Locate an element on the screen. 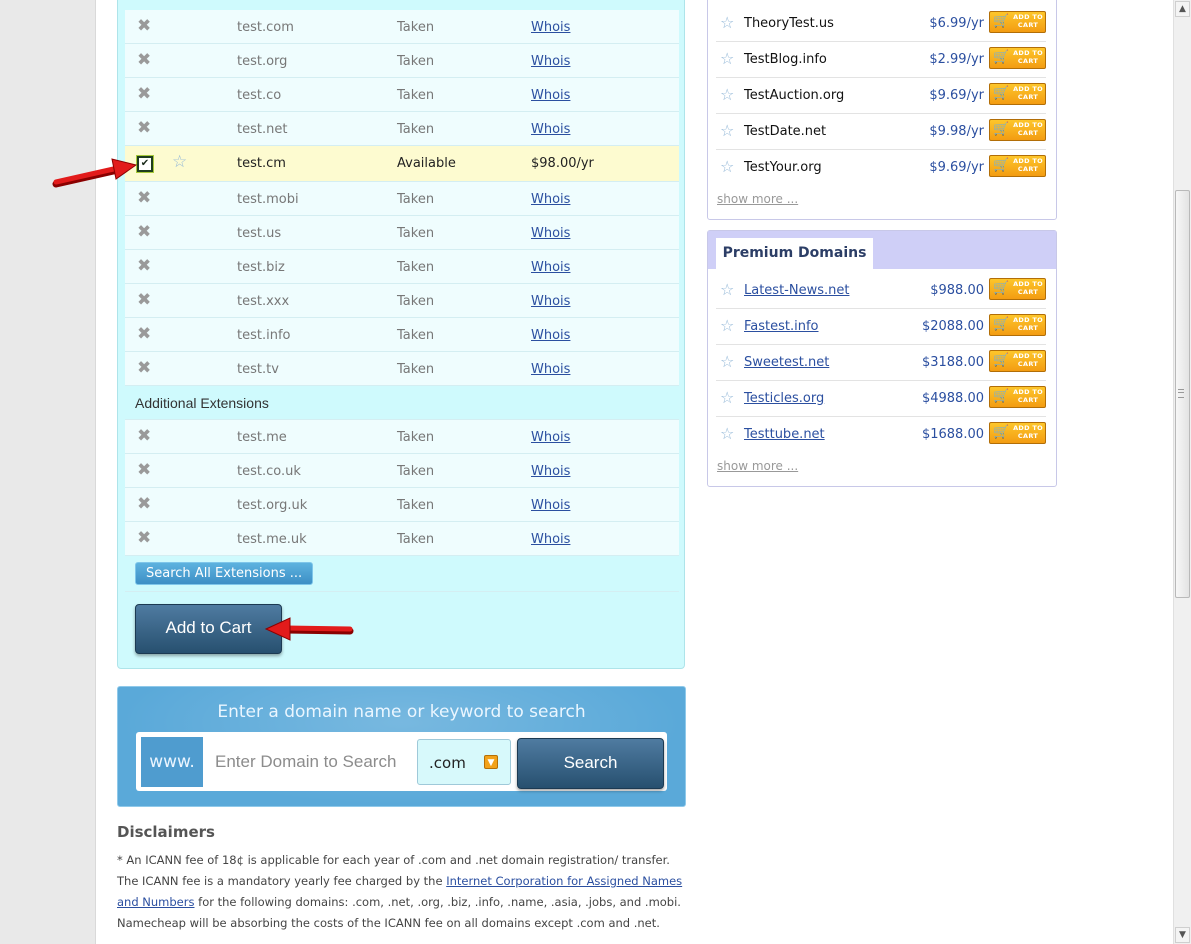 Image resolution: width=1191 pixels, height=944 pixels. tld-select: .com ▼ is located at coordinates (464, 762).